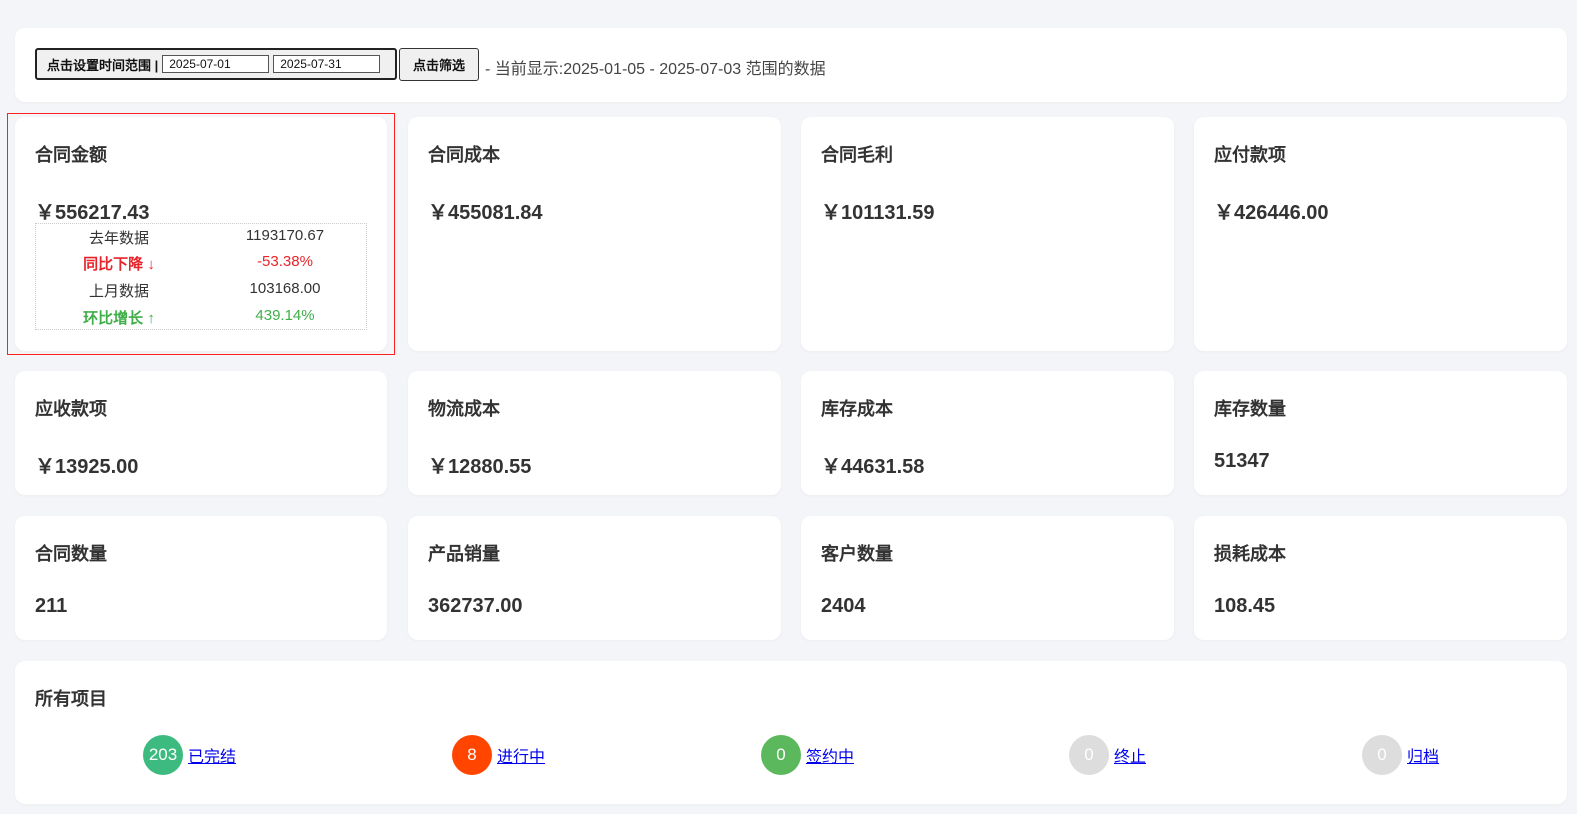 The height and width of the screenshot is (814, 1577). I want to click on card-title: 产品销量, so click(464, 554).